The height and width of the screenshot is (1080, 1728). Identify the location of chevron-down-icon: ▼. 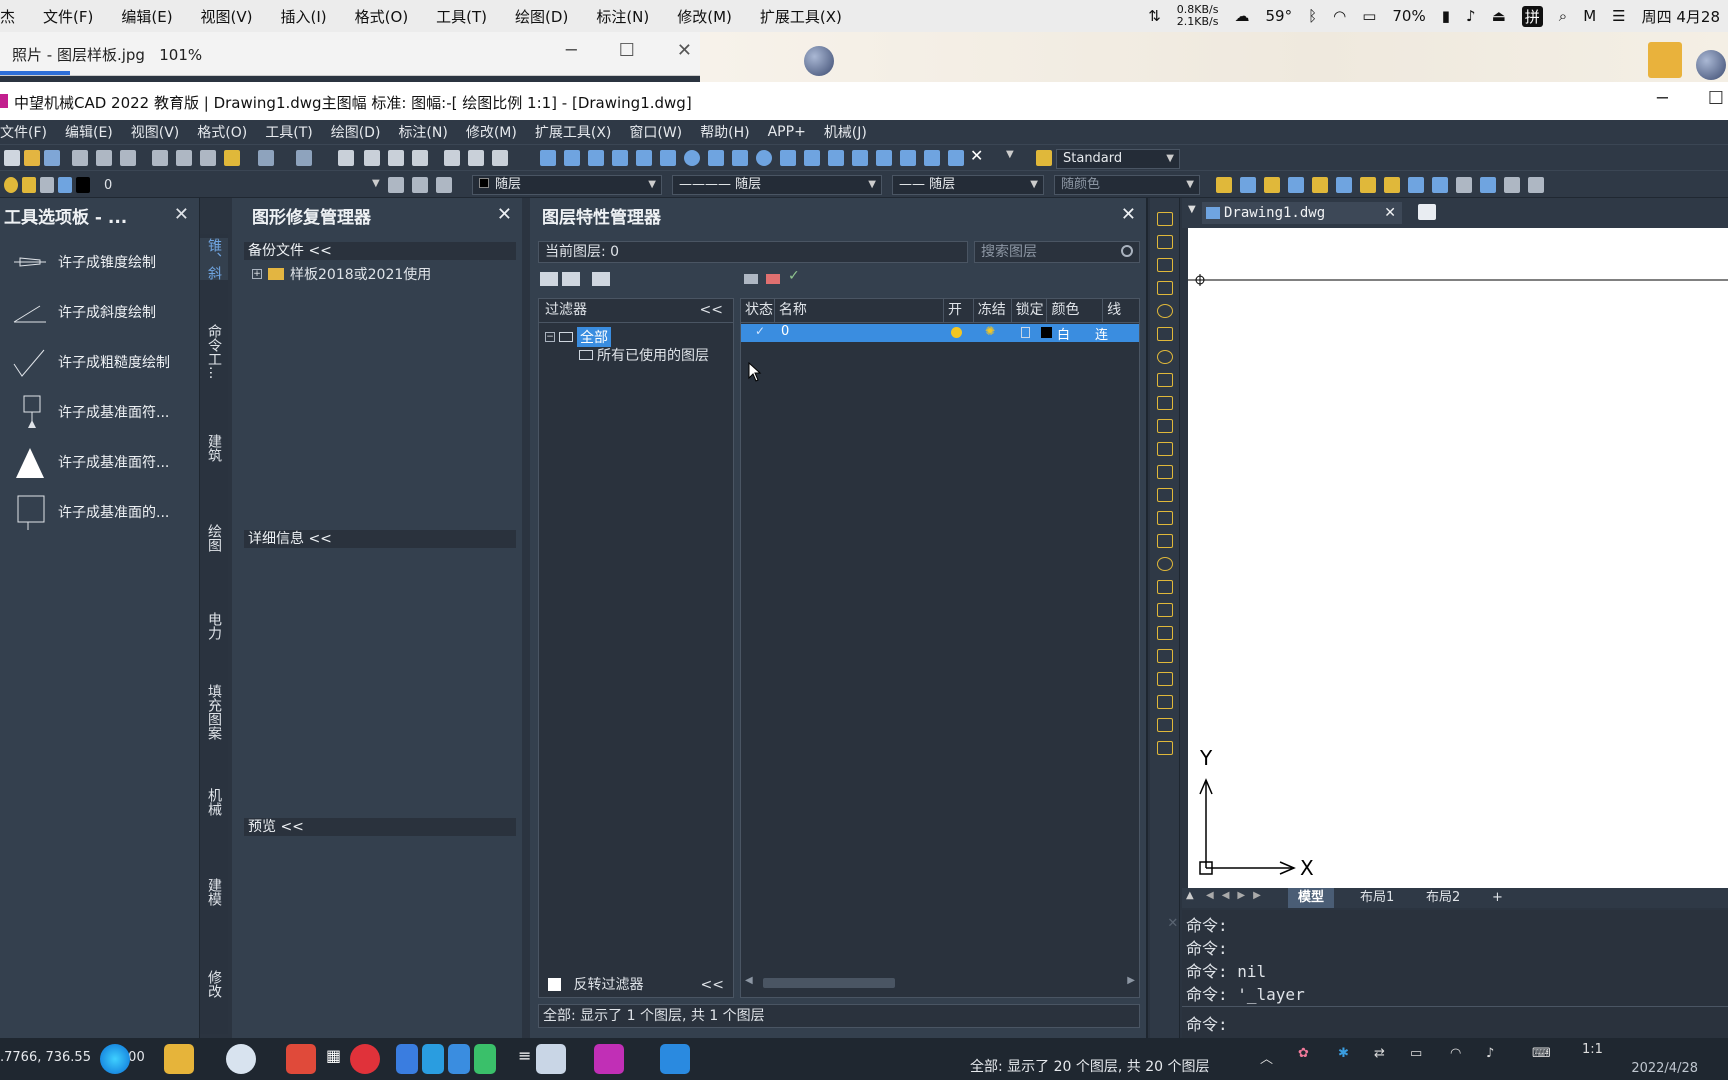
(1010, 154).